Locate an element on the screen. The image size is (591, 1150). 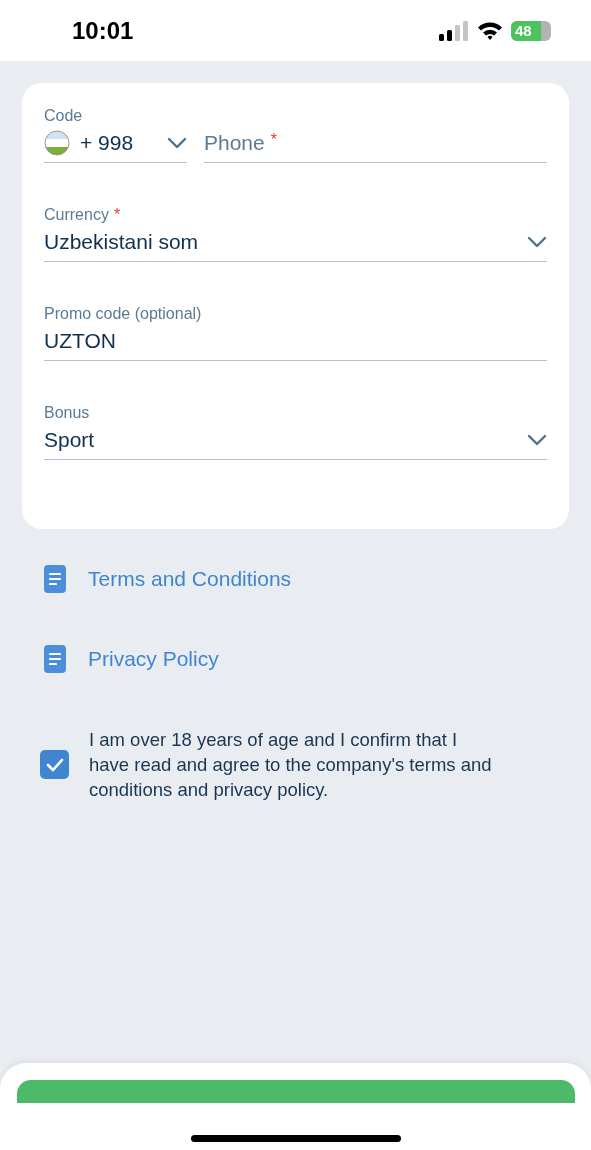
flag-icon is located at coordinates (57, 143).